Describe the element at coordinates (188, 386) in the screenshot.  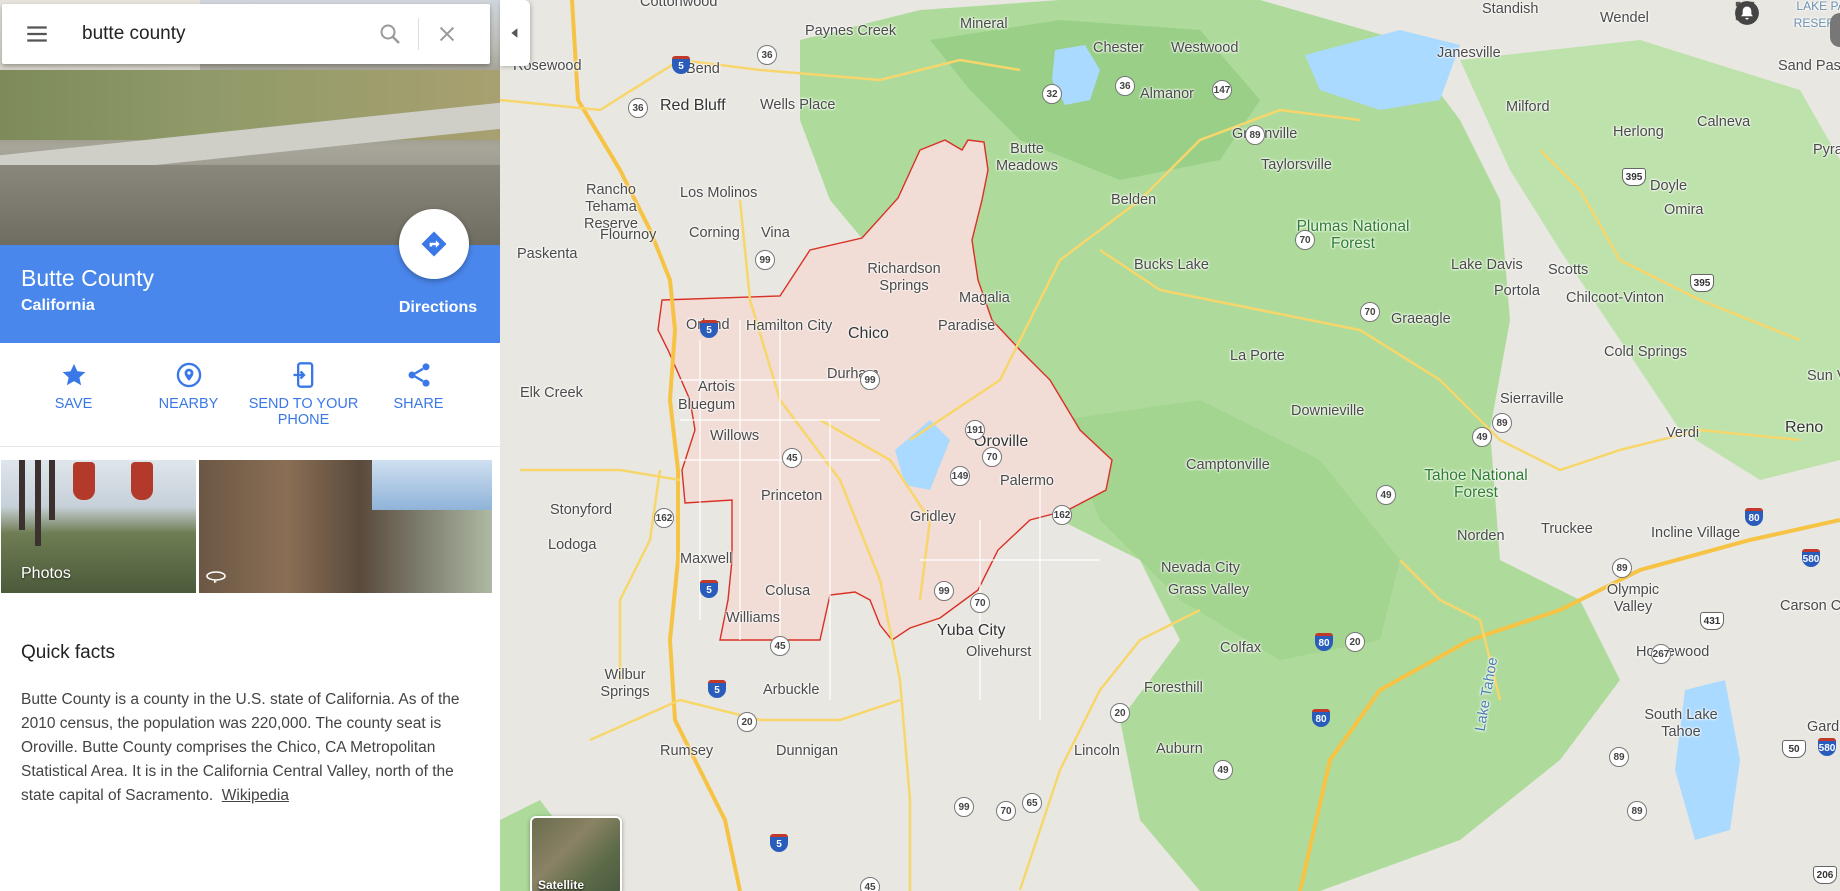
I see `nearby-button: NEARBY` at that location.